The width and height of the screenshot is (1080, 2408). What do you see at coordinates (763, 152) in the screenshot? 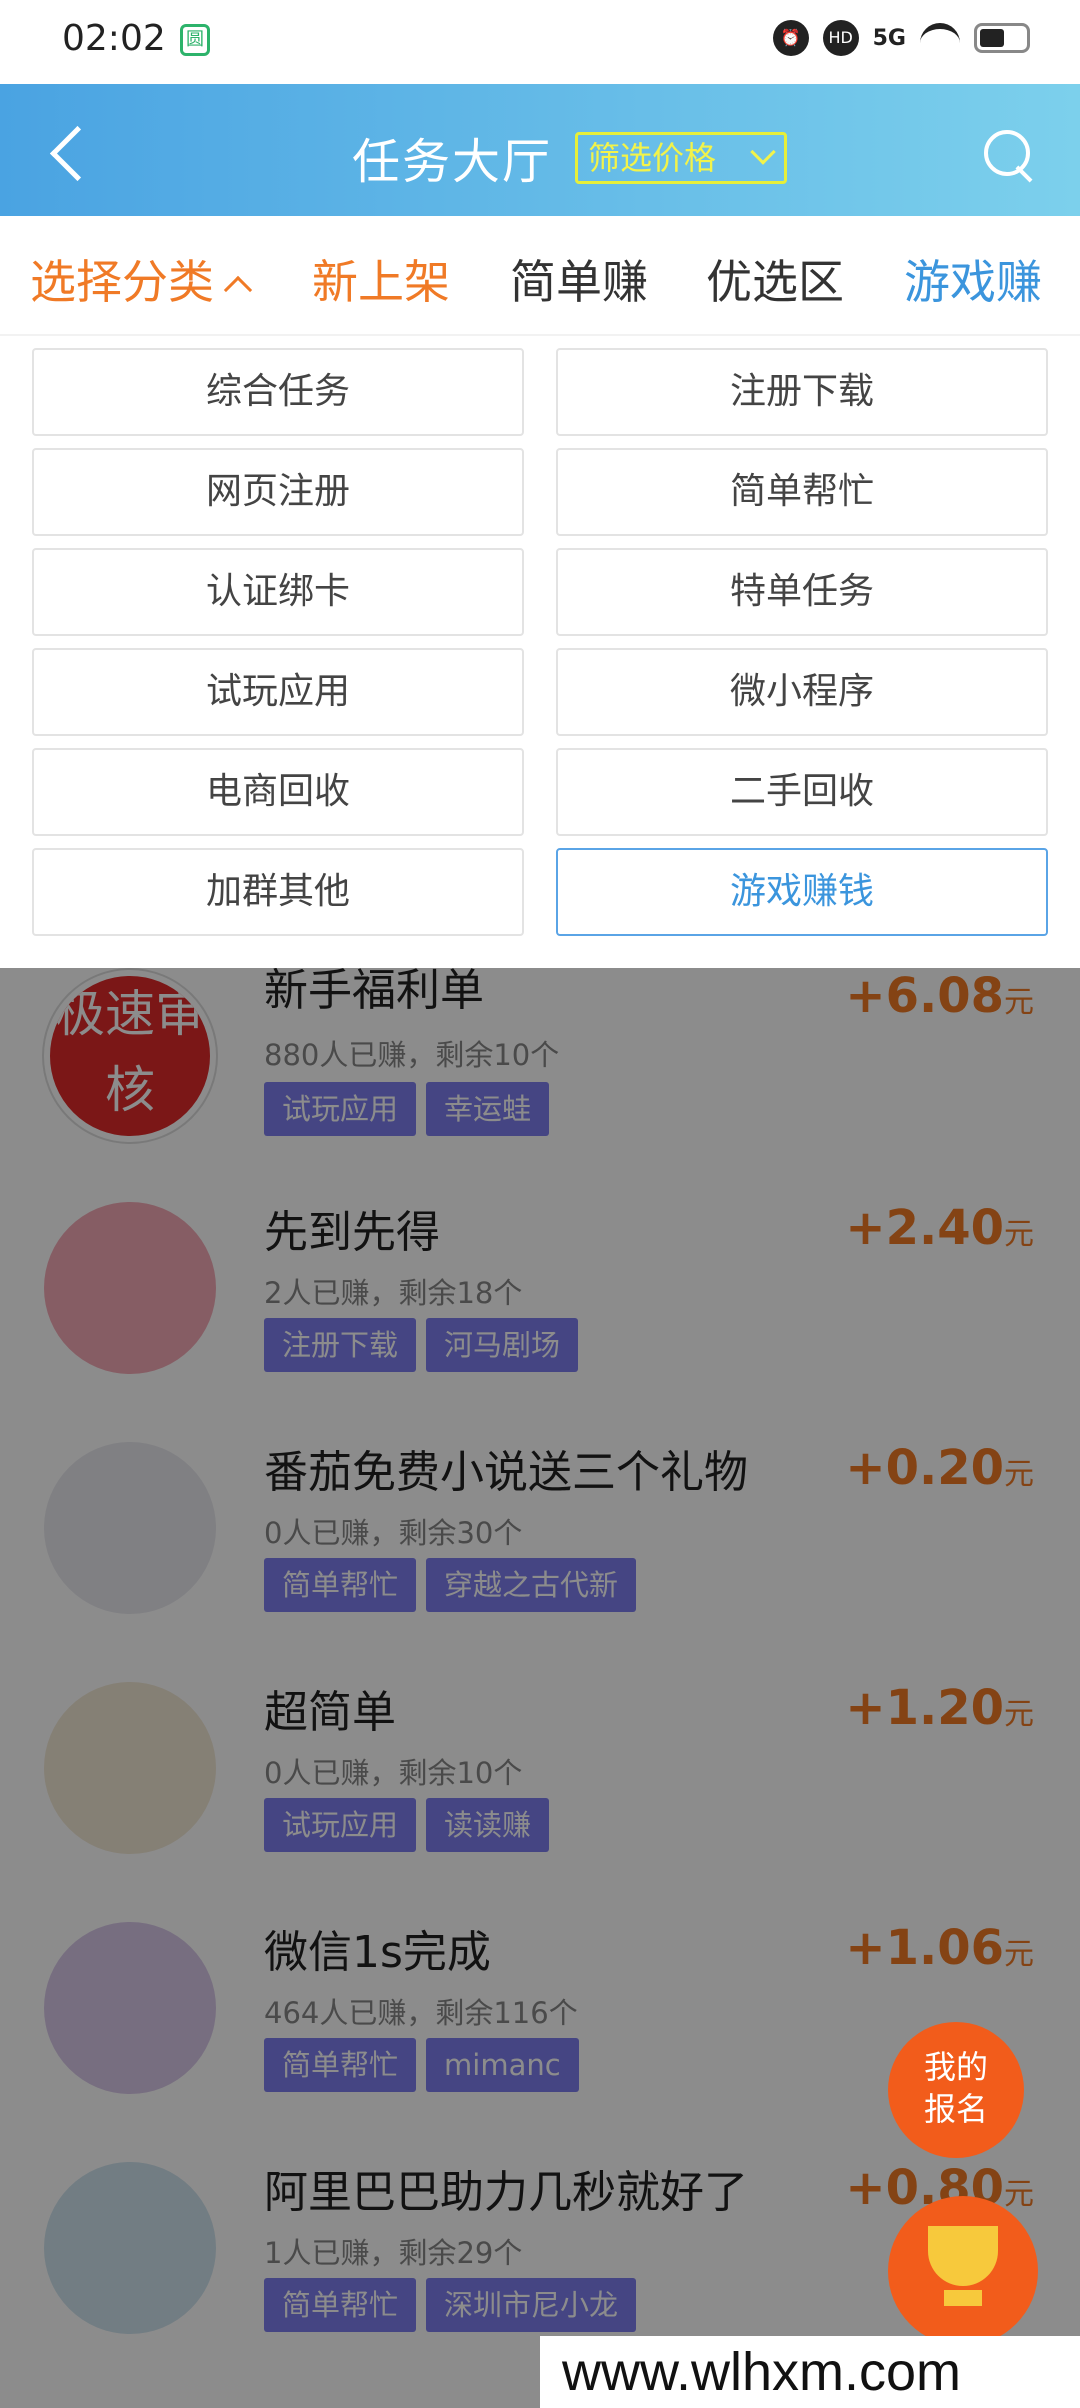
I see `chevron-down-icon` at bounding box center [763, 152].